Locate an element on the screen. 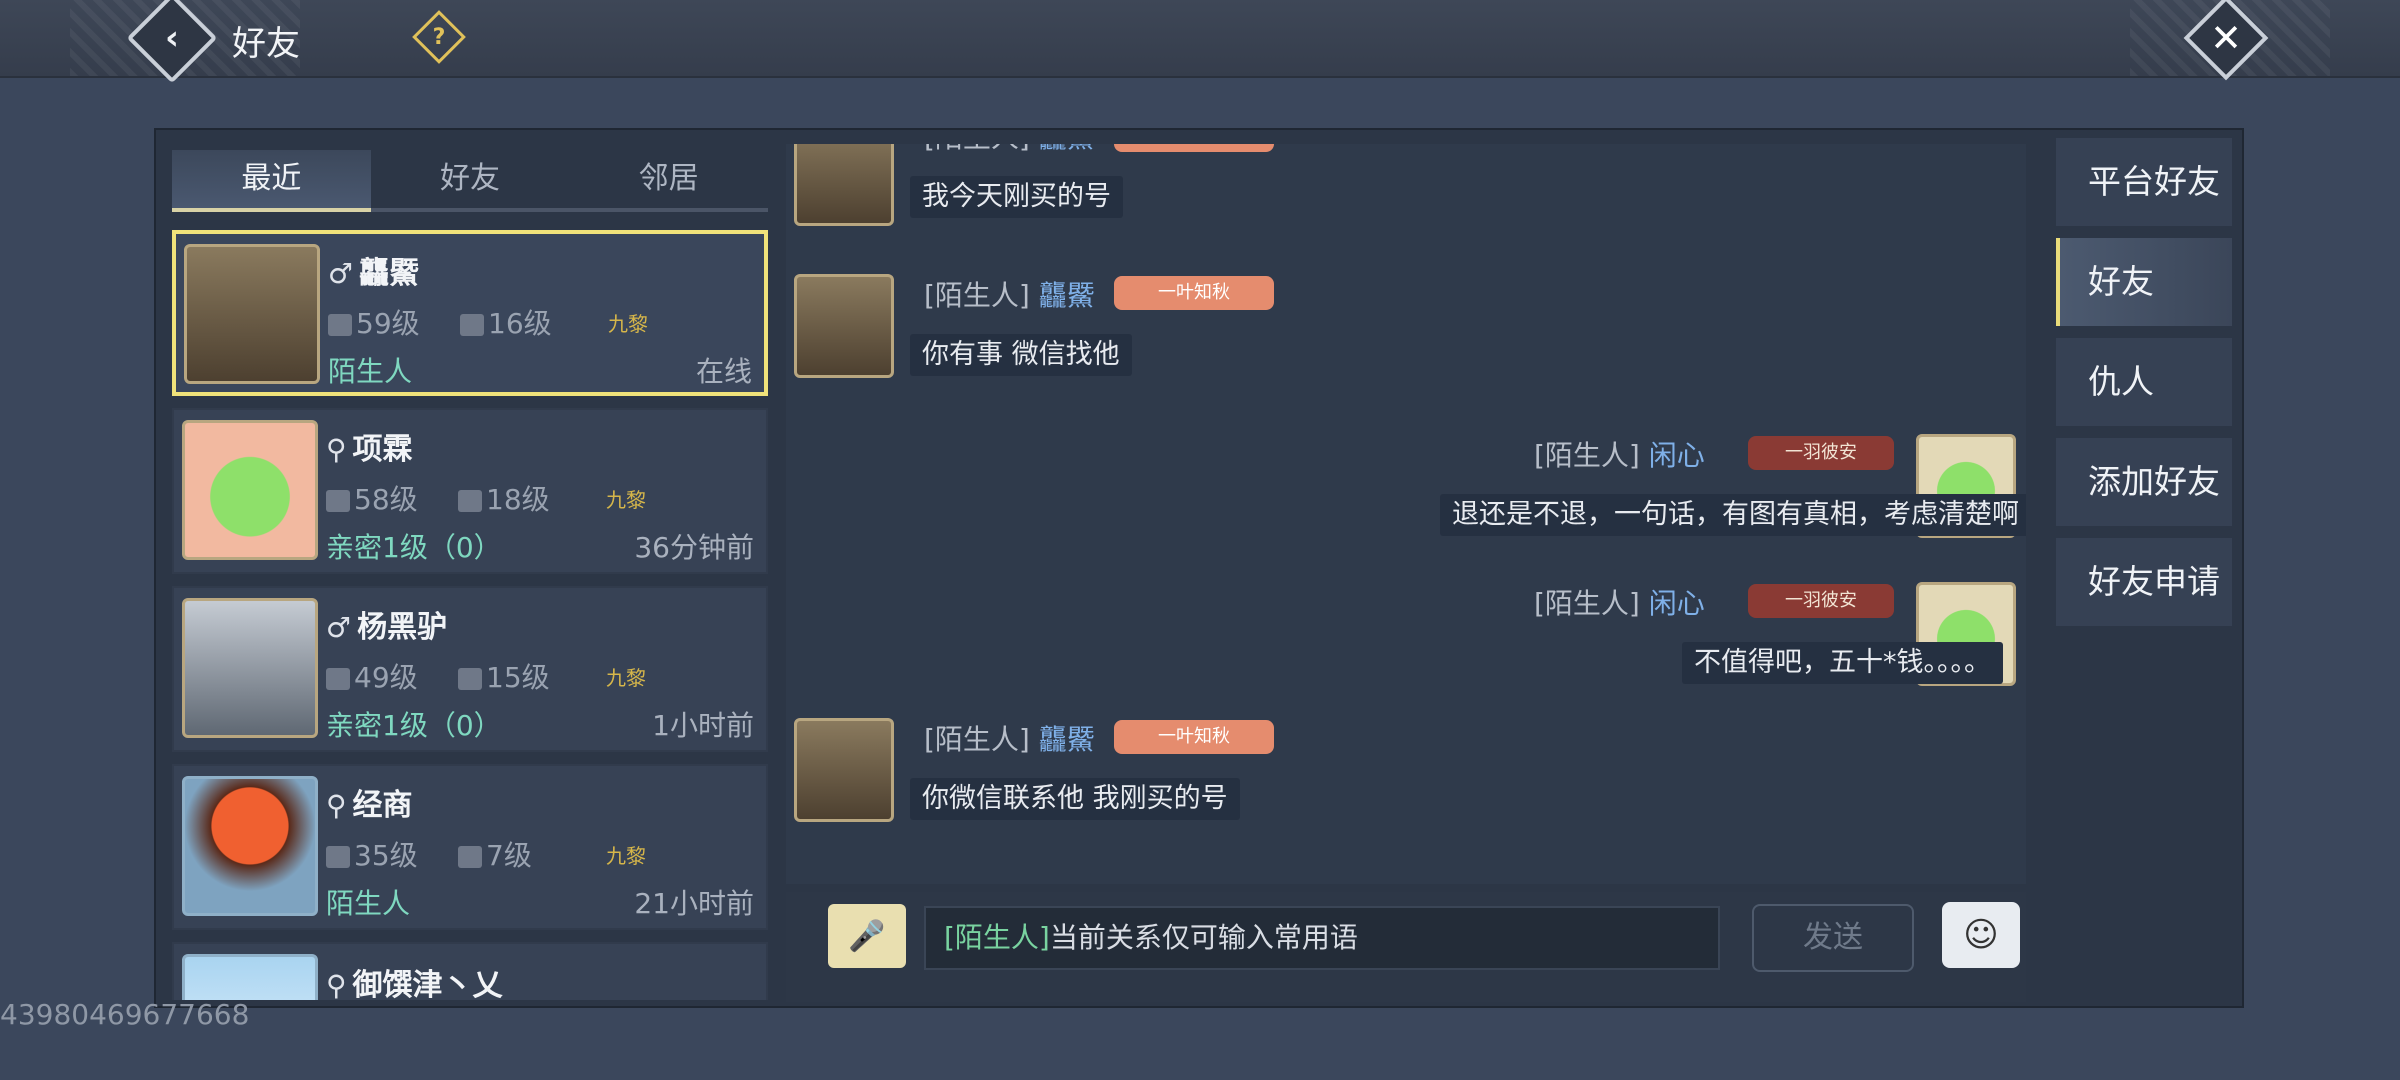 The image size is (2400, 1080). question-mark-icon: ? is located at coordinates (439, 37).